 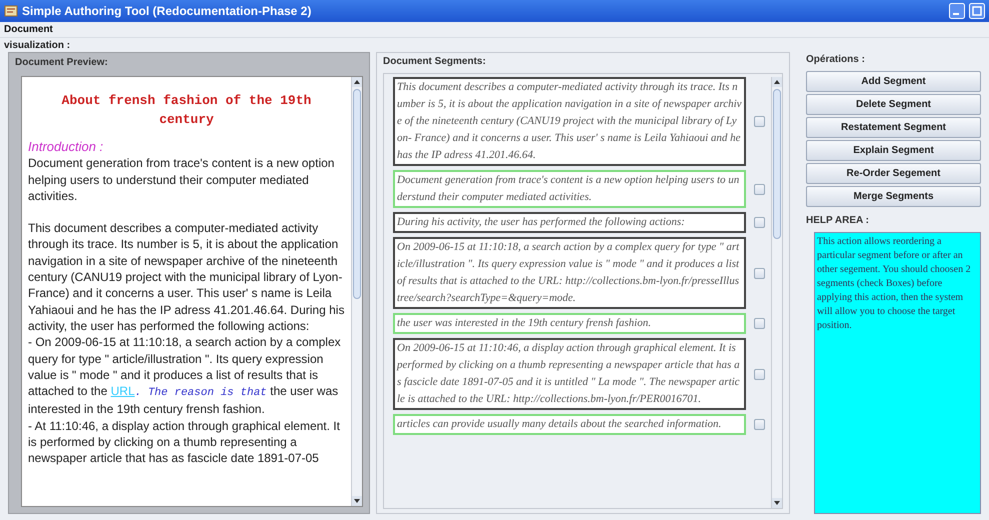 I want to click on minimize-icon, so click(x=957, y=11).